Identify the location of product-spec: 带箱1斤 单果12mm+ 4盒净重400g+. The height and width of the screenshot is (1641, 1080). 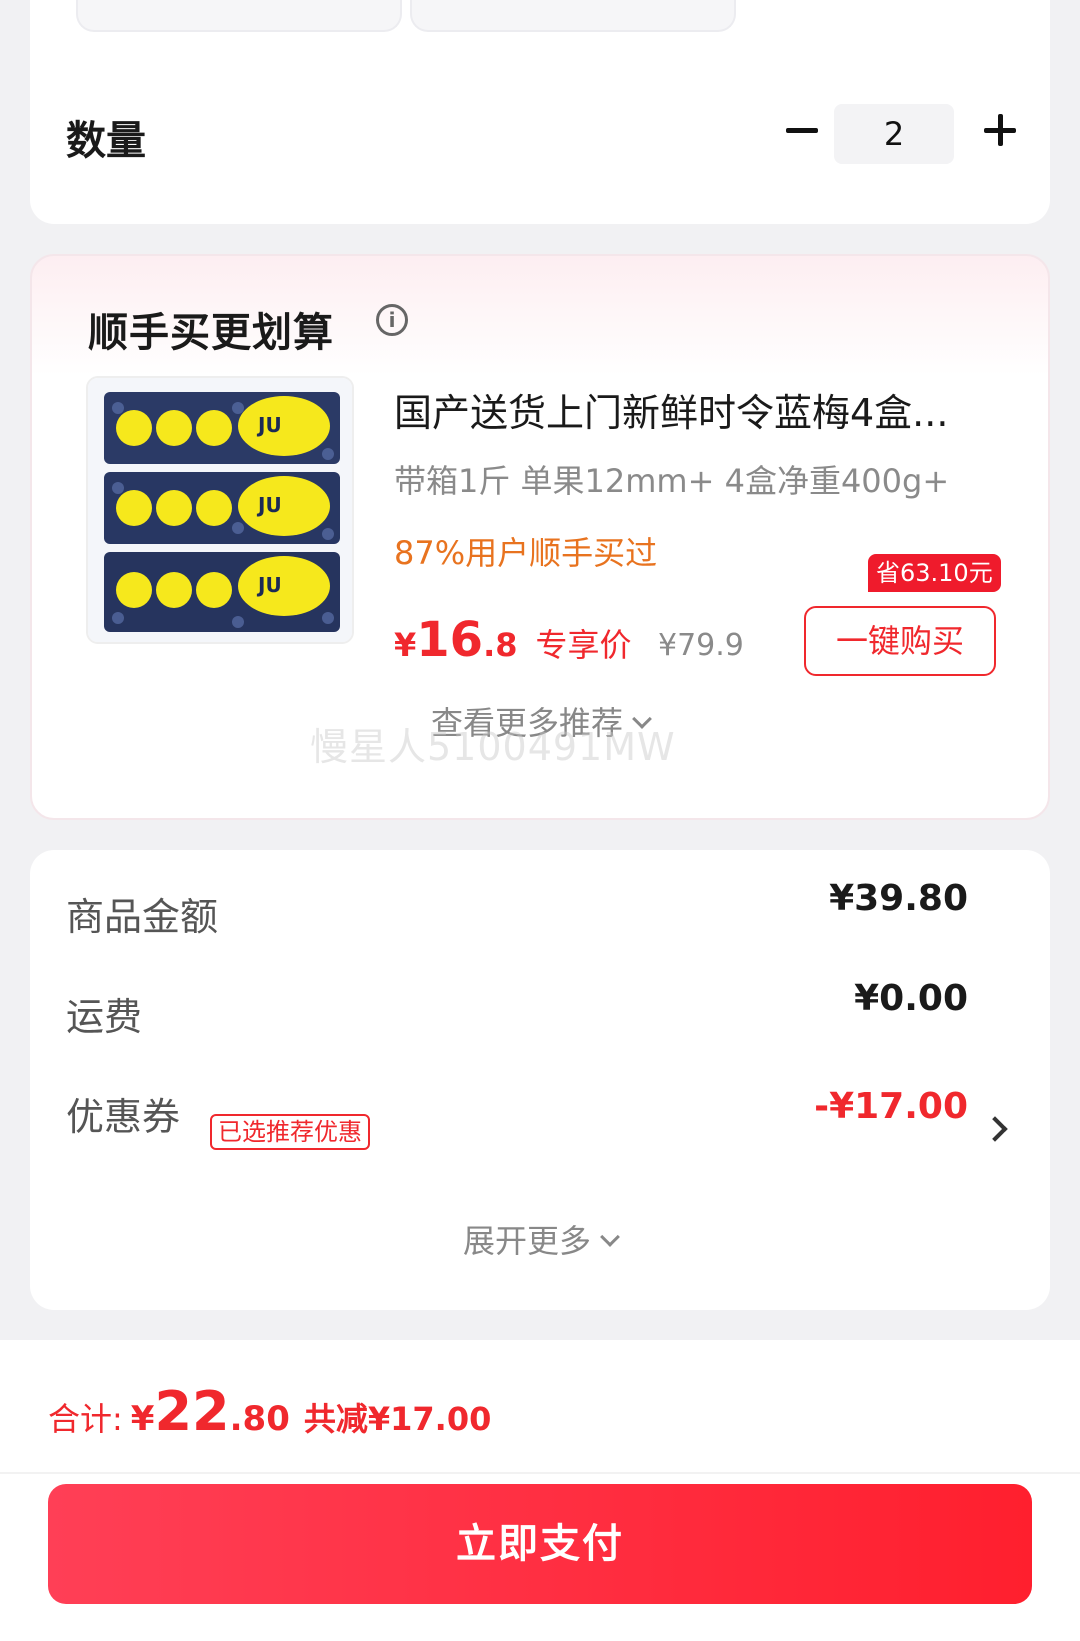
(672, 481).